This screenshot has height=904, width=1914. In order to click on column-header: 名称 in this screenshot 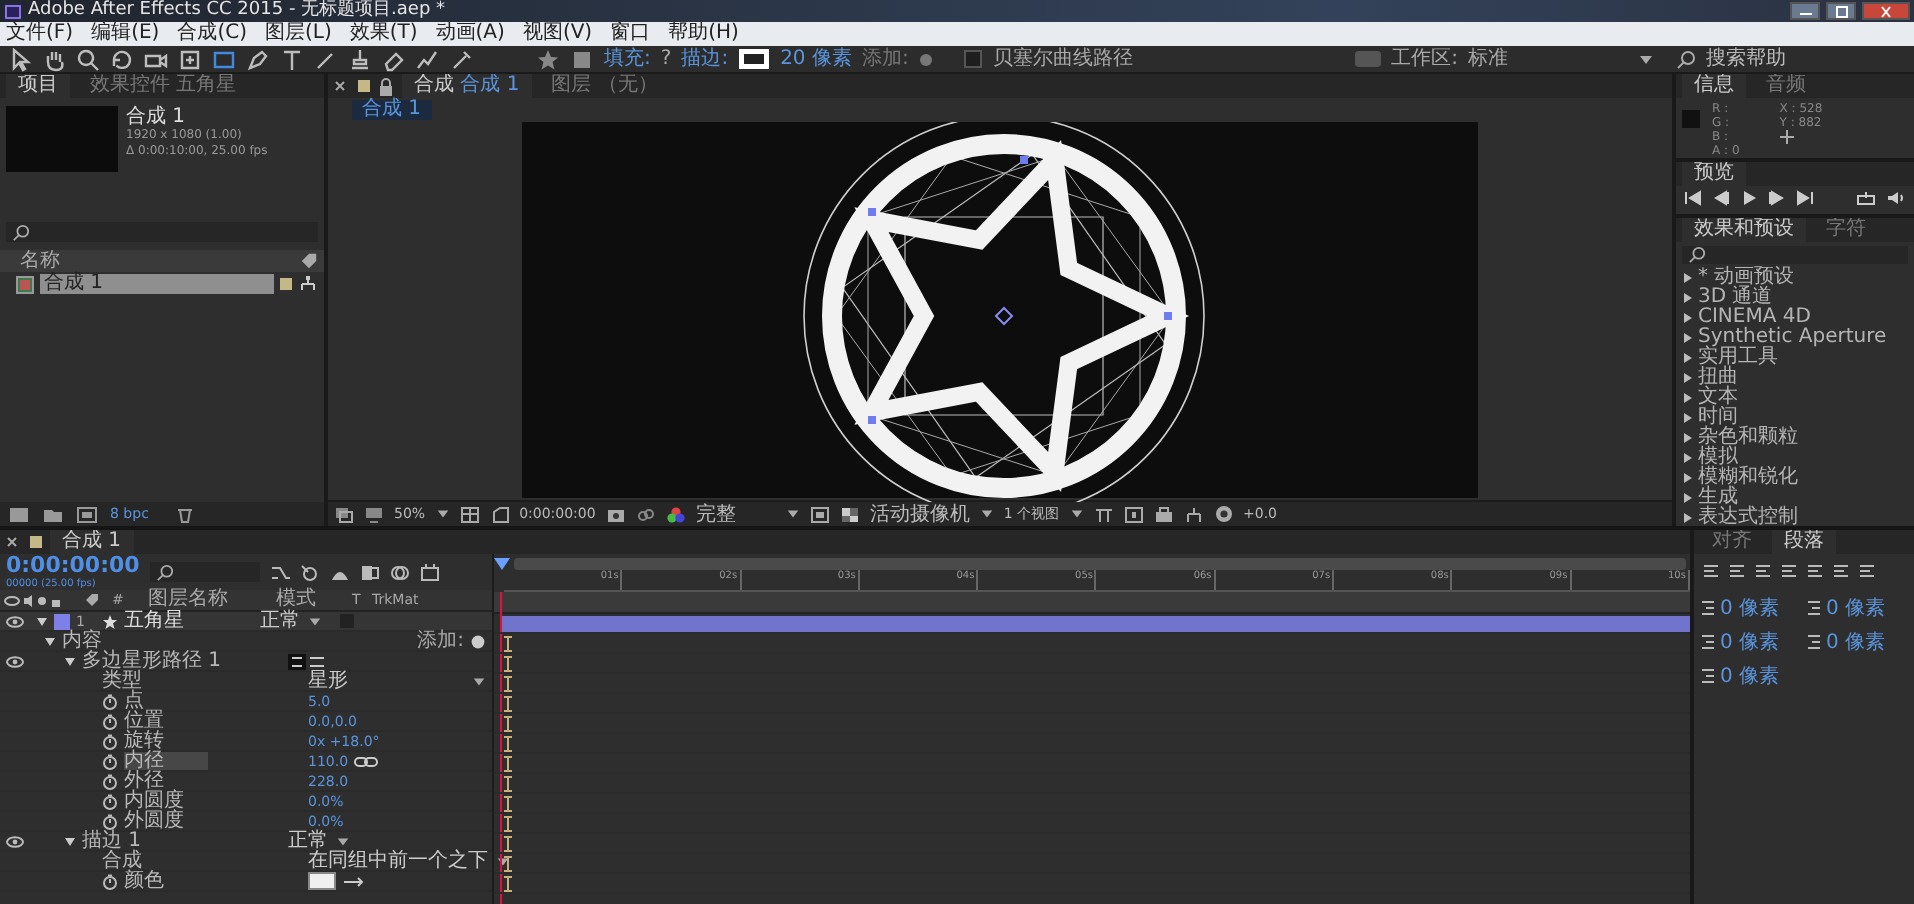, I will do `click(162, 261)`.